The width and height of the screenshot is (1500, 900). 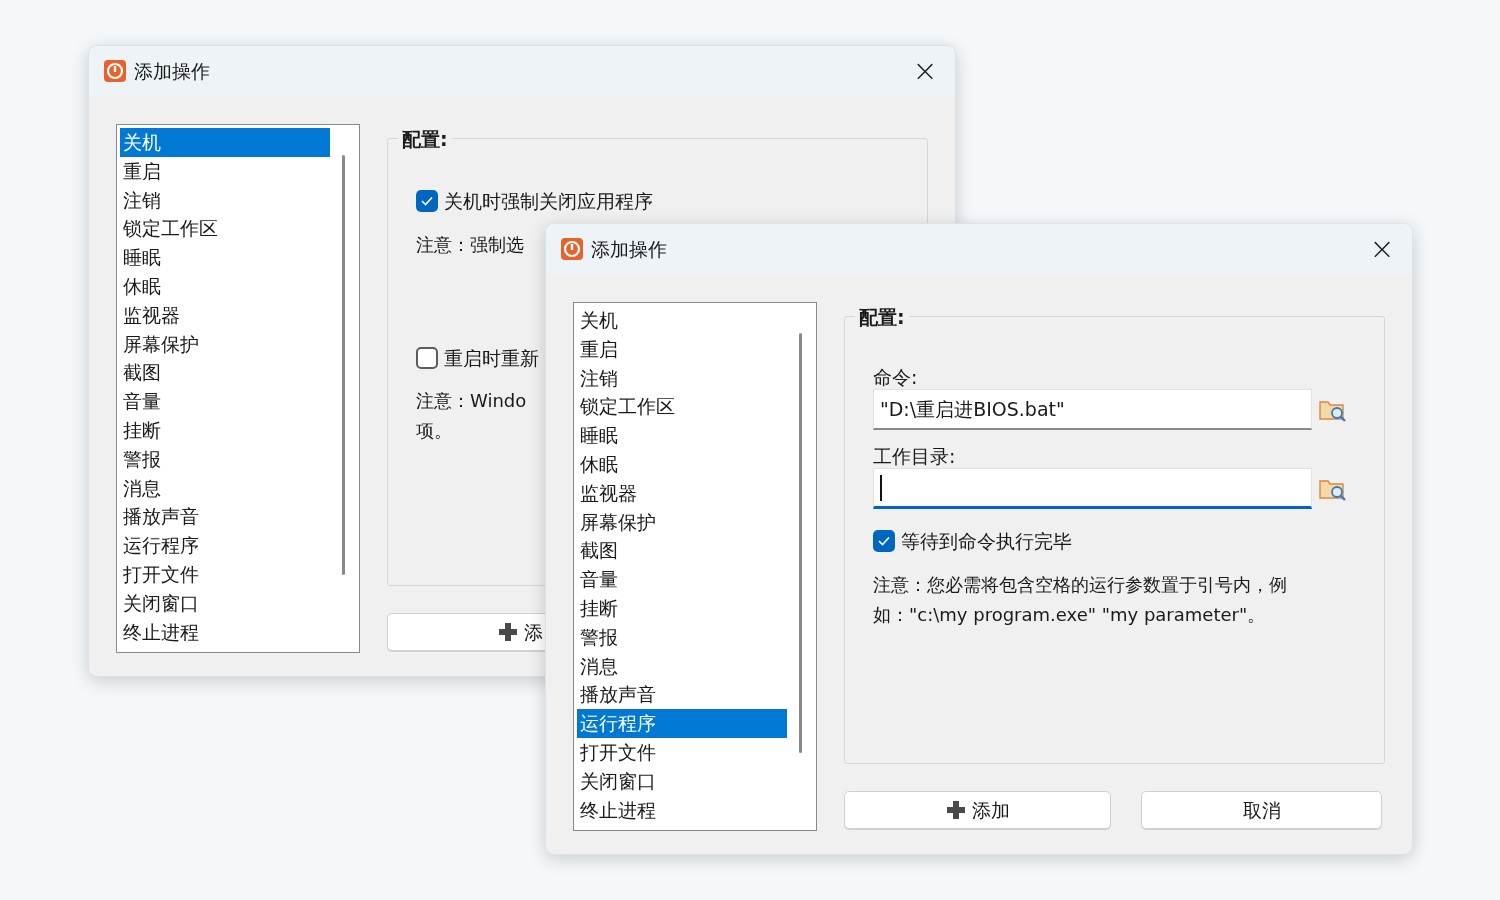 What do you see at coordinates (977, 810) in the screenshot?
I see `add-button: 添加` at bounding box center [977, 810].